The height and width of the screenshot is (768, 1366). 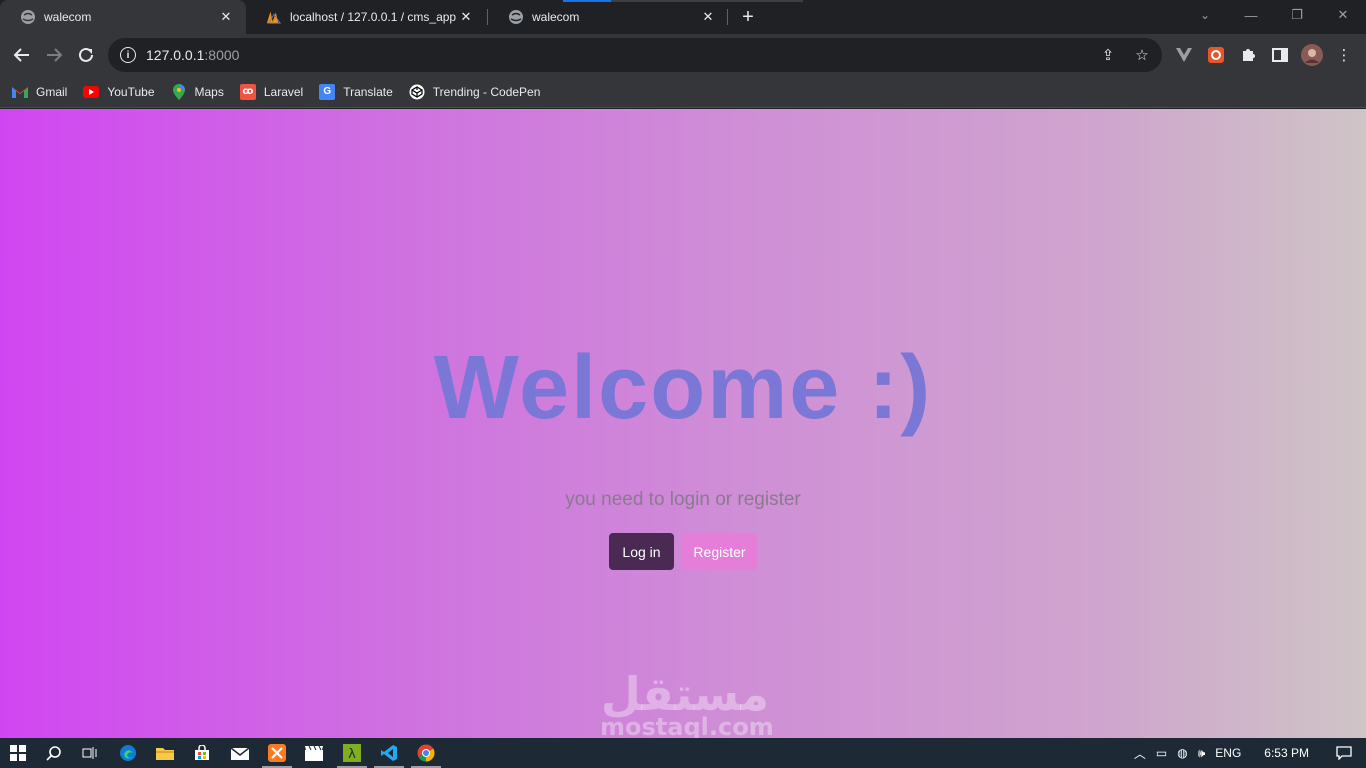 What do you see at coordinates (635, 55) in the screenshot?
I see `address-bar: i 127.0.0.1 :8000 ⇪ ☆` at bounding box center [635, 55].